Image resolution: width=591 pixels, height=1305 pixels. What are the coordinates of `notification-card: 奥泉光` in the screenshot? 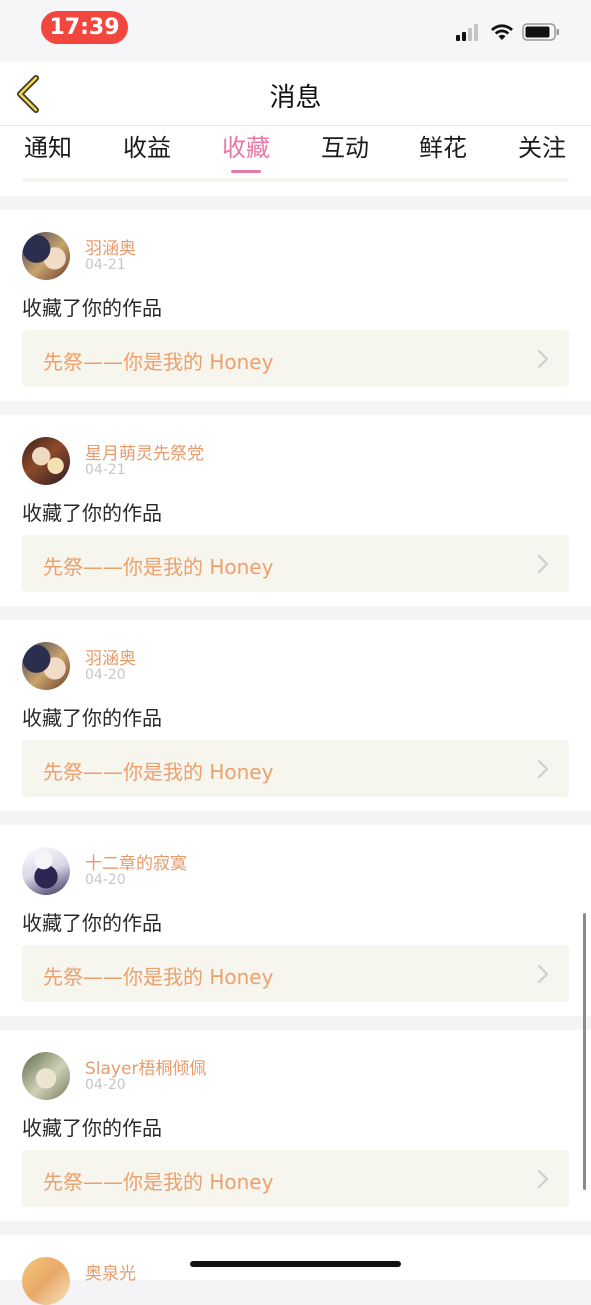 It's located at (295, 1270).